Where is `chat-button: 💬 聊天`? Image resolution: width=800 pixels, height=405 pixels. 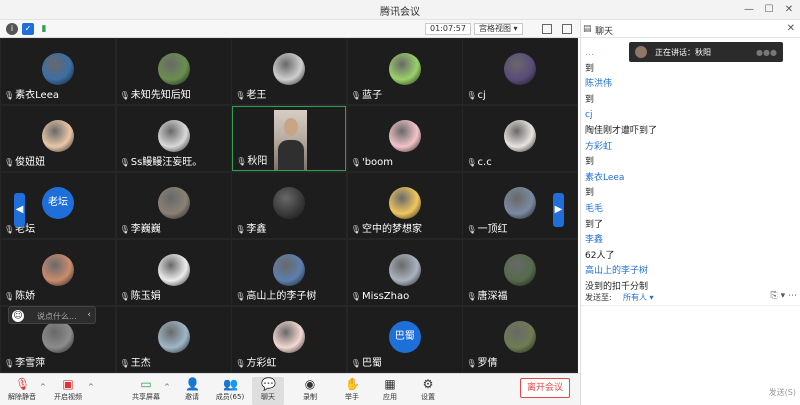
chat-button: 💬 聊天 is located at coordinates (268, 391).